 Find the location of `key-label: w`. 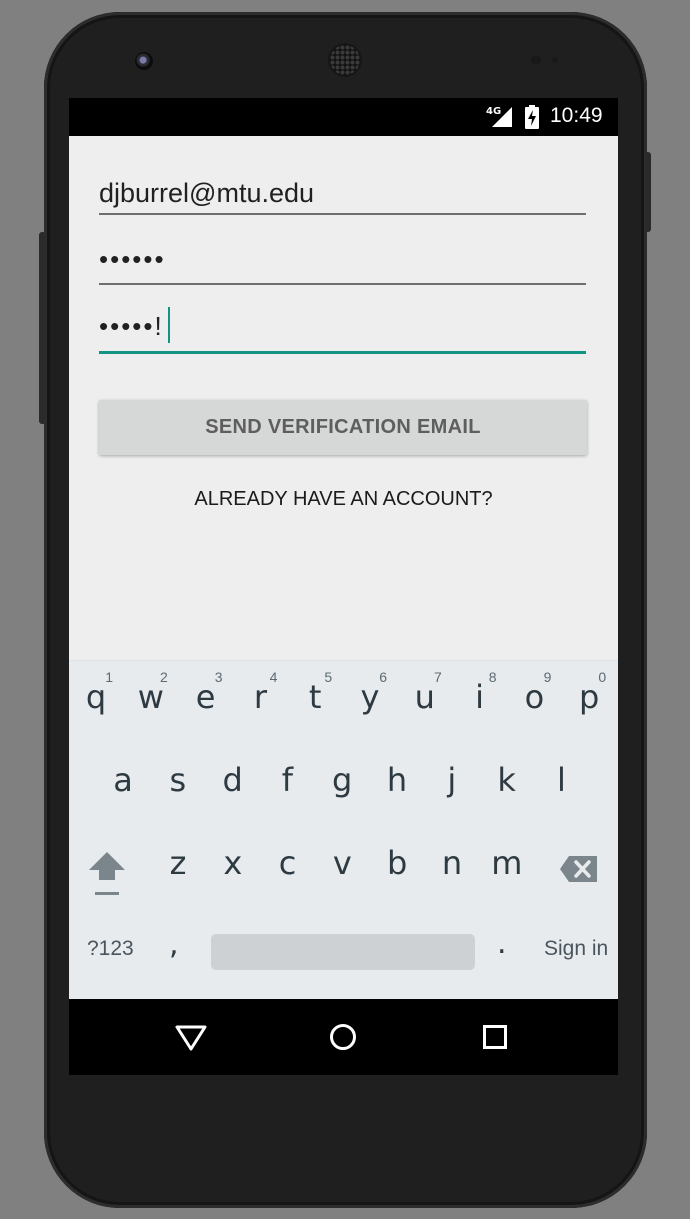

key-label: w is located at coordinates (150, 697).